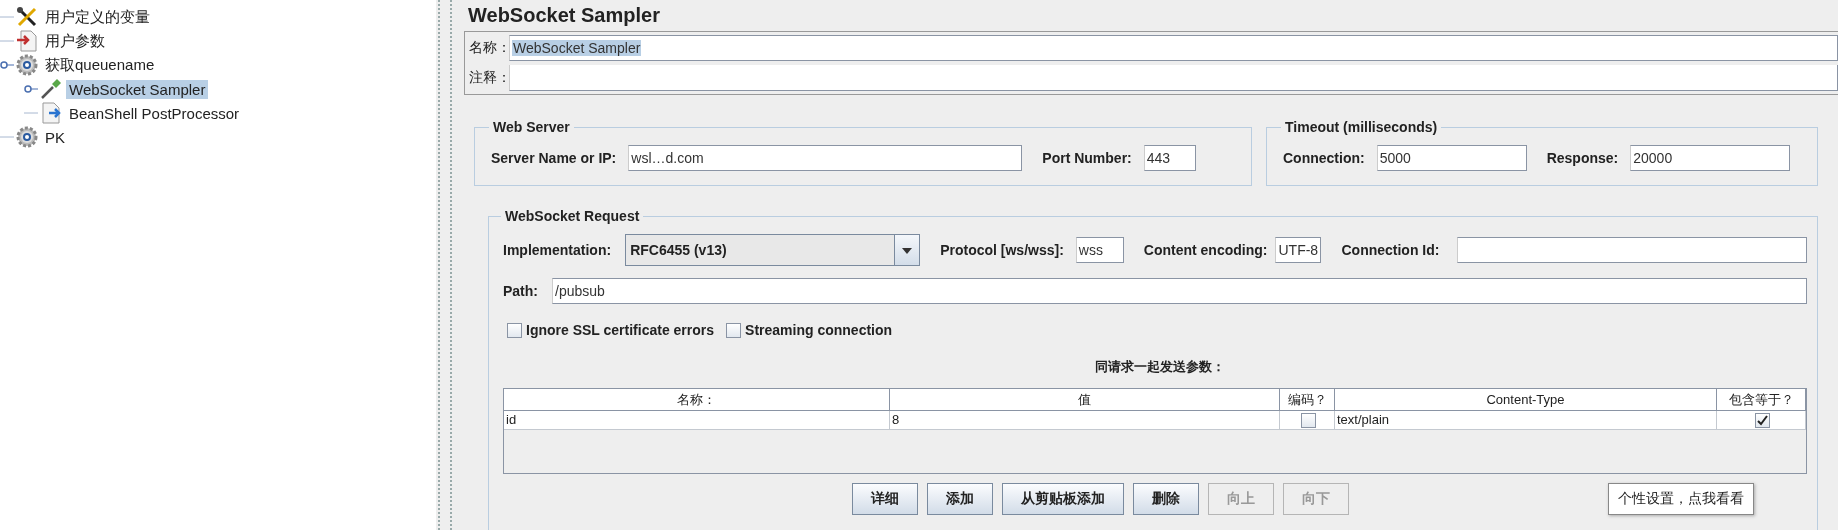 This screenshot has height=530, width=1838. What do you see at coordinates (1681, 499) in the screenshot?
I see `tooltip: 个性设置，点我看看` at bounding box center [1681, 499].